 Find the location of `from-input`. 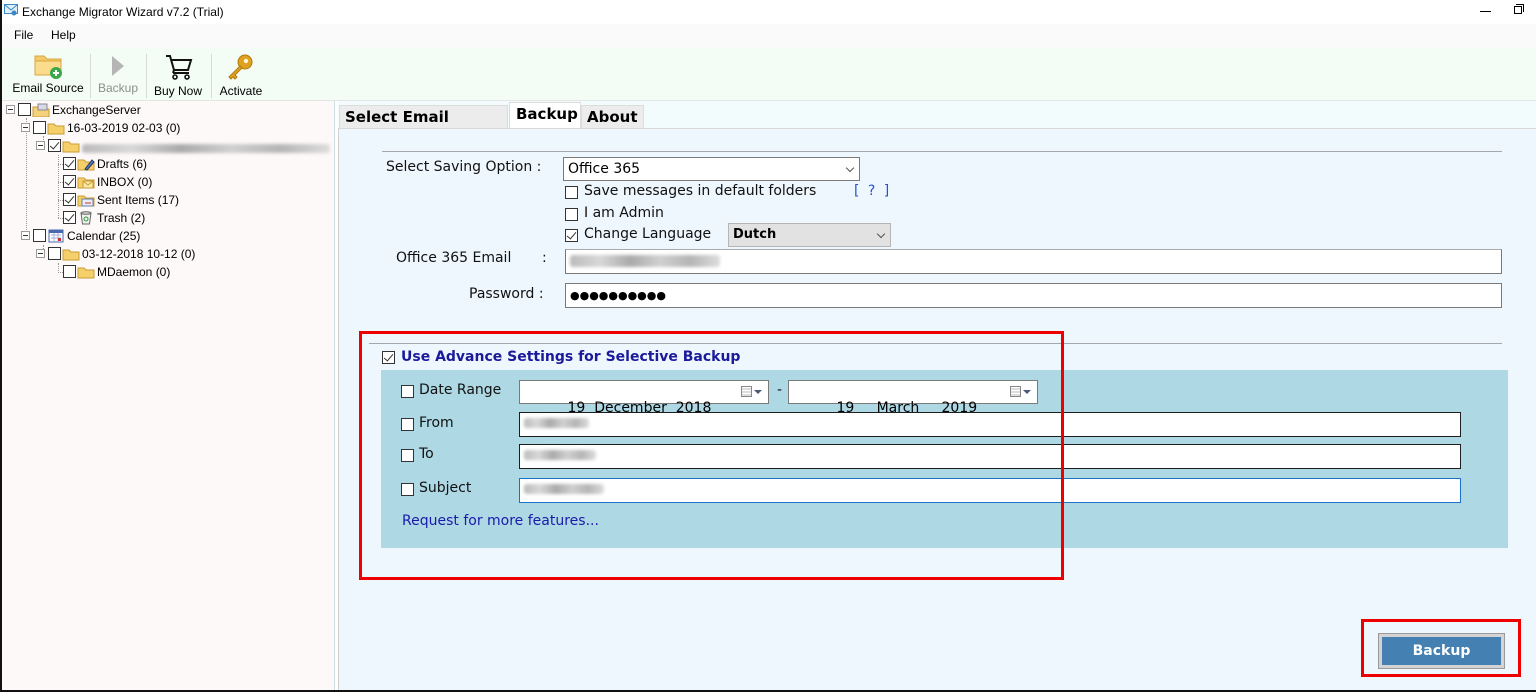

from-input is located at coordinates (990, 424).